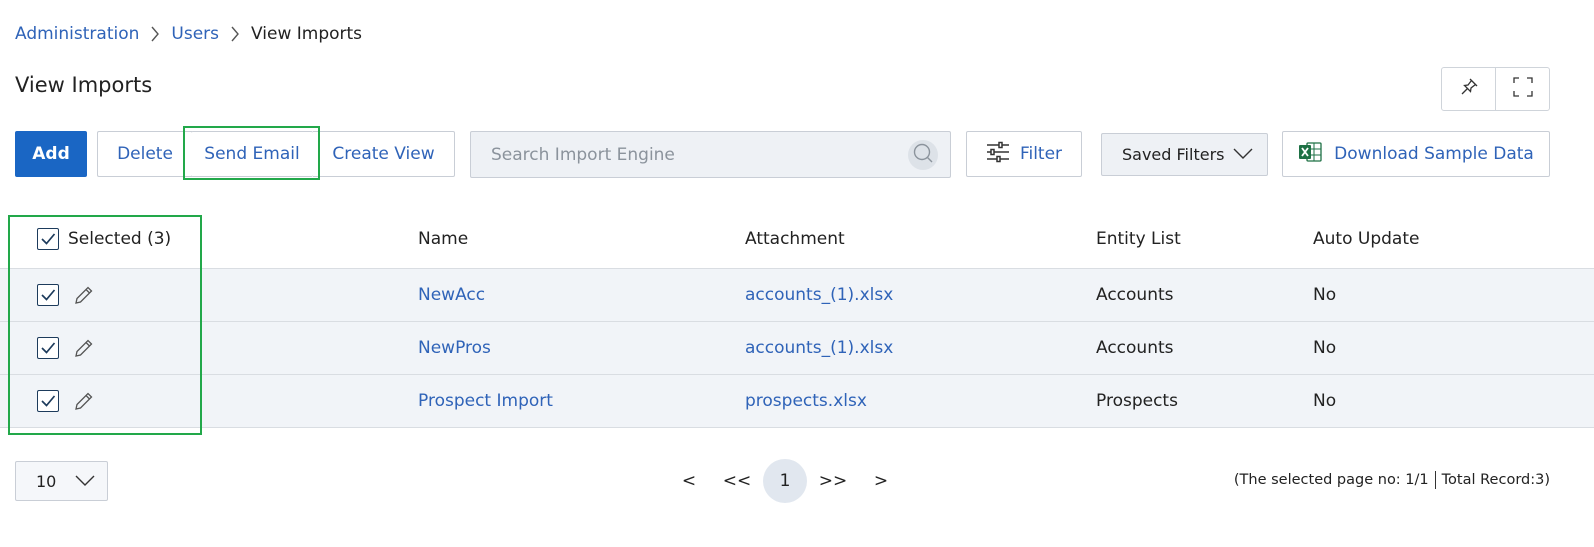 The width and height of the screenshot is (1594, 547). Describe the element at coordinates (252, 154) in the screenshot. I see `send-email-button: Send Email` at that location.